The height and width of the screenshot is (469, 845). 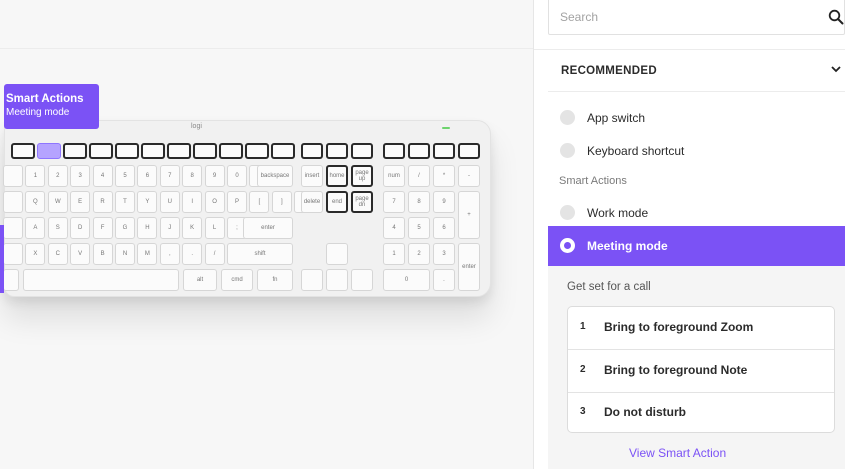 What do you see at coordinates (80, 228) in the screenshot?
I see `keyboard-key: D` at bounding box center [80, 228].